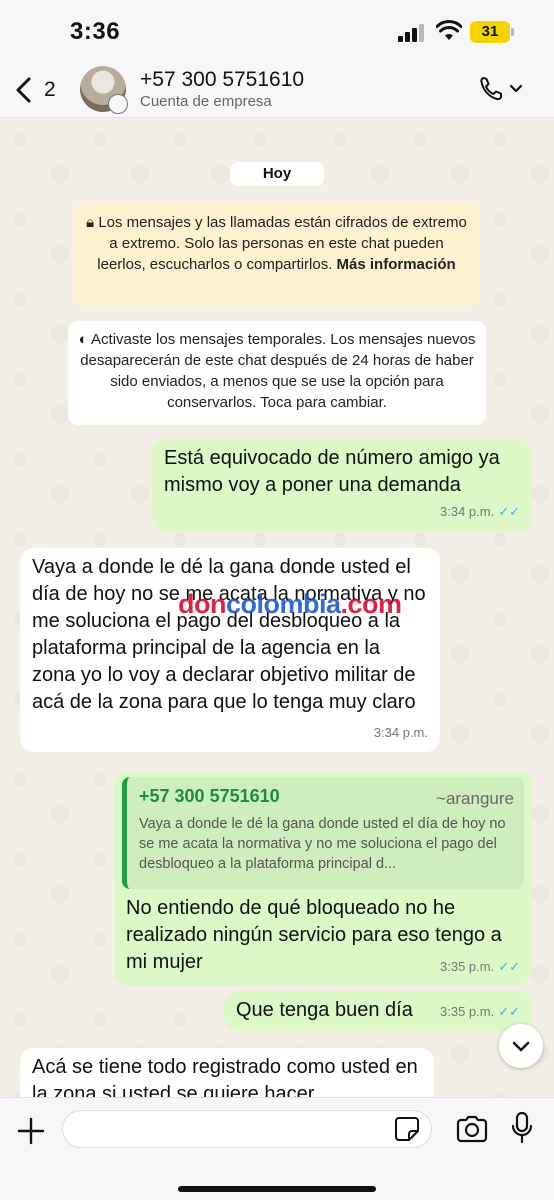 This screenshot has width=554, height=1200. I want to click on cellular-signal-icon, so click(412, 33).